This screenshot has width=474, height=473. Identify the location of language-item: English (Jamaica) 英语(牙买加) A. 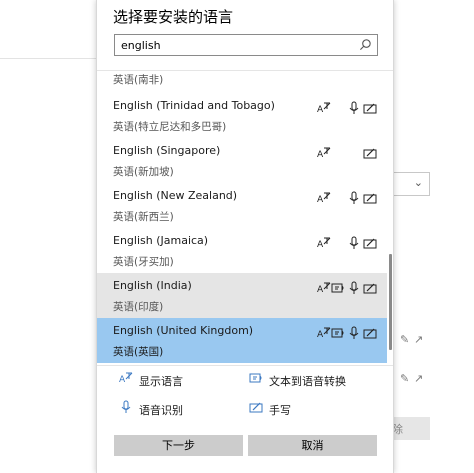
(242, 250).